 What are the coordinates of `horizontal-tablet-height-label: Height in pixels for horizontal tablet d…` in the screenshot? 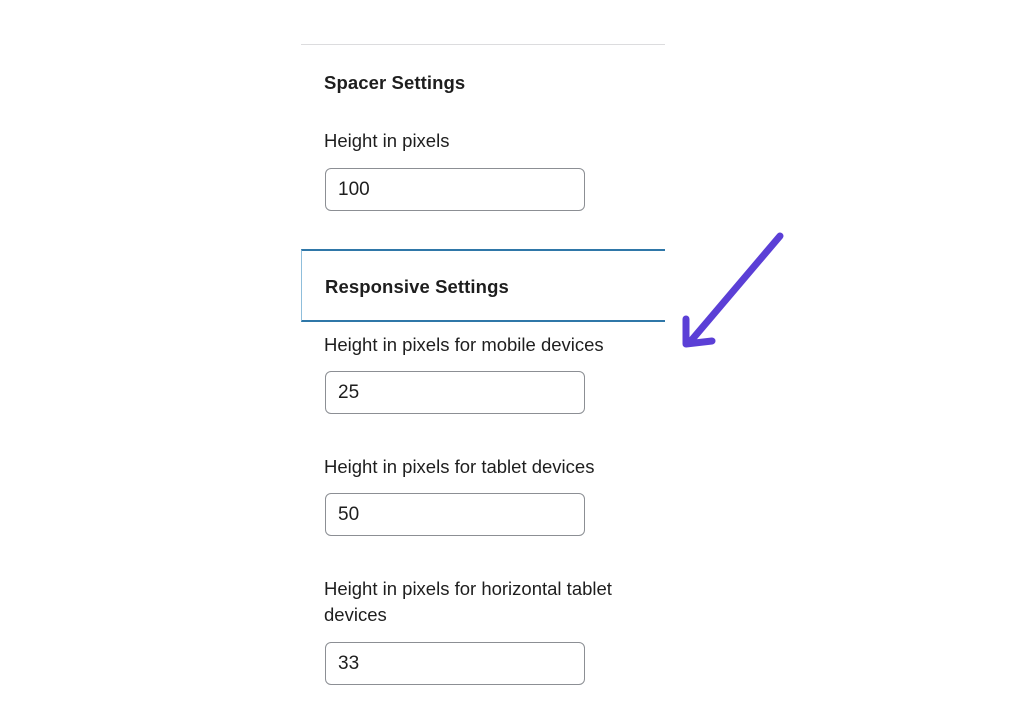 It's located at (468, 601).